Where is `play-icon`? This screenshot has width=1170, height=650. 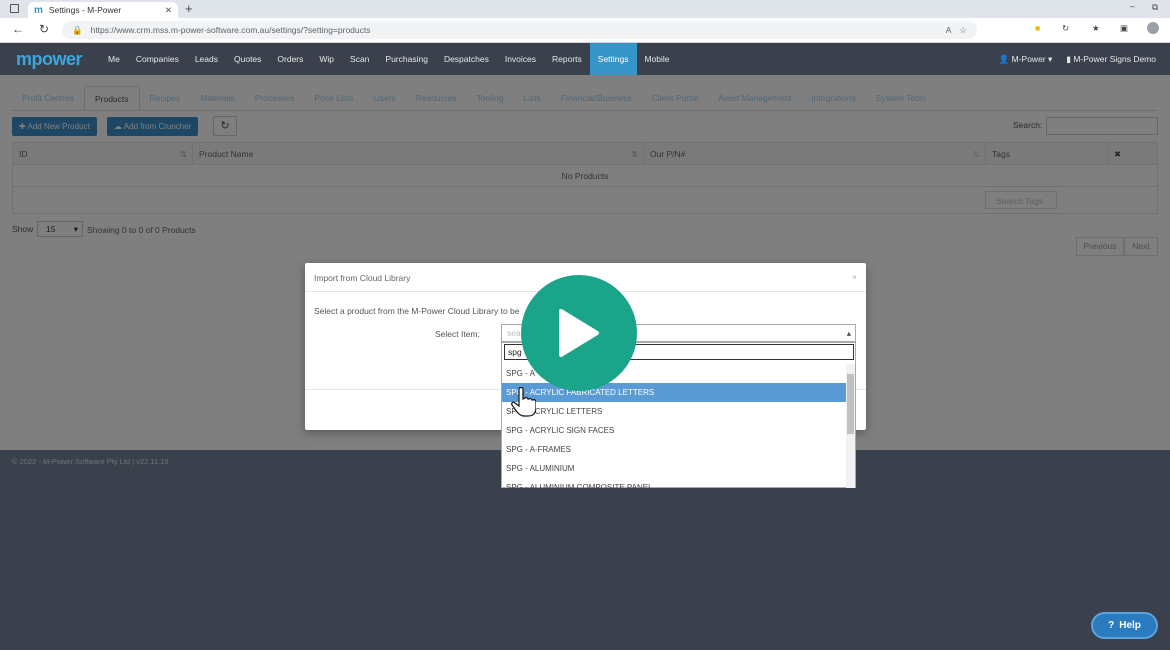
play-icon is located at coordinates (579, 333).